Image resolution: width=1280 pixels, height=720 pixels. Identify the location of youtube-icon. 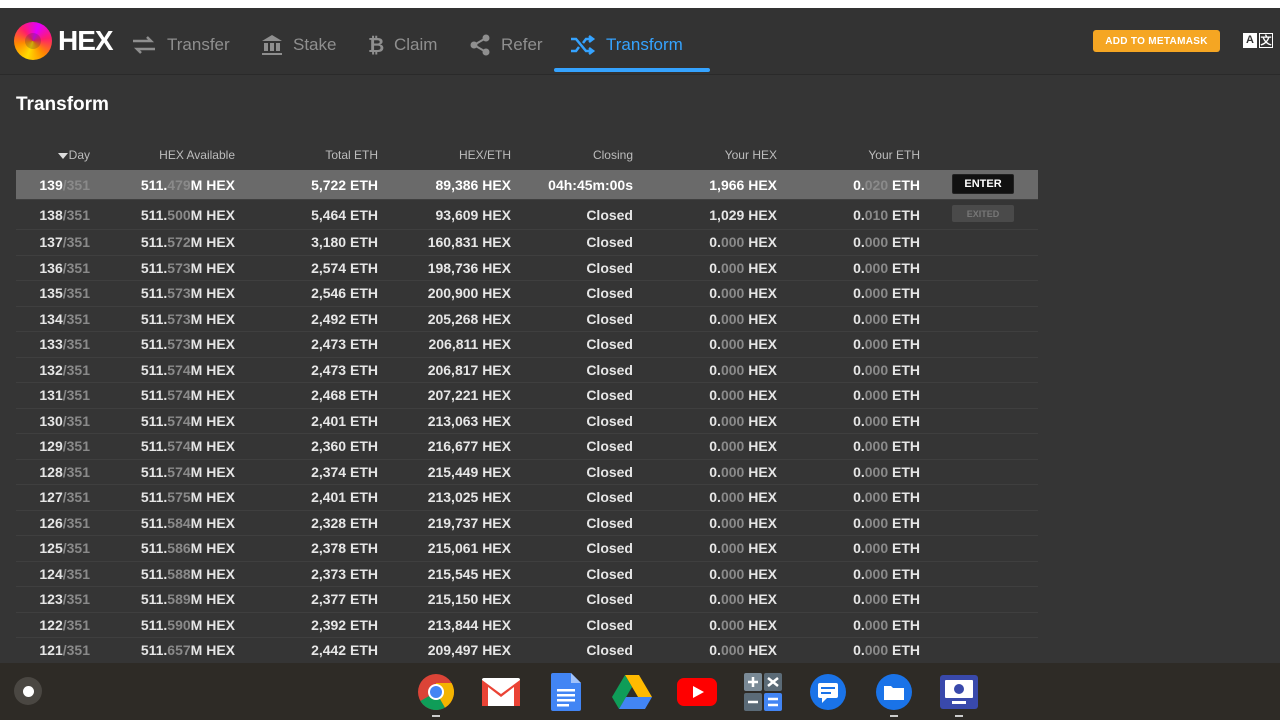
(697, 692).